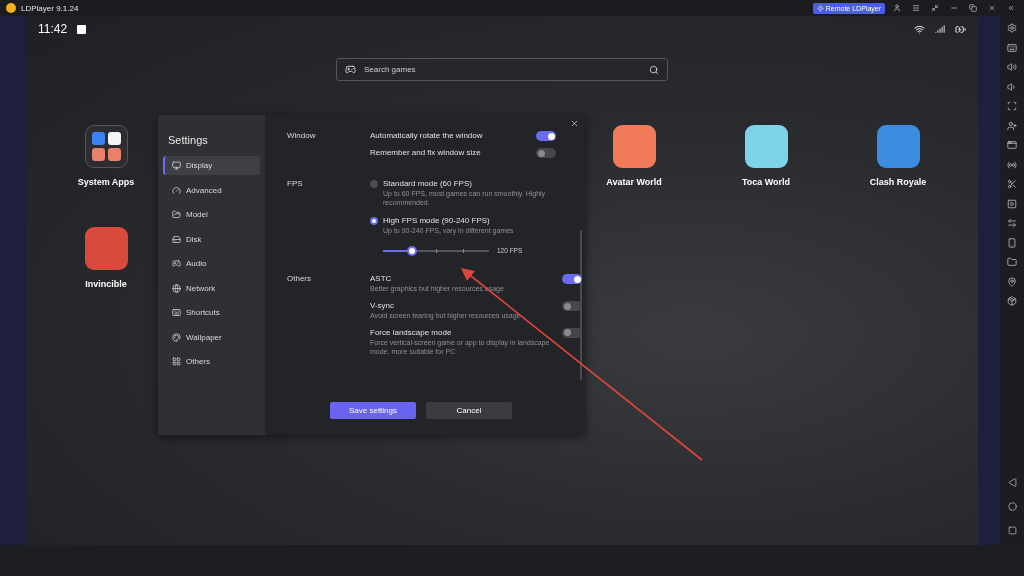 The image size is (1024, 576). Describe the element at coordinates (1012, 28) in the screenshot. I see `gear-icon` at that location.